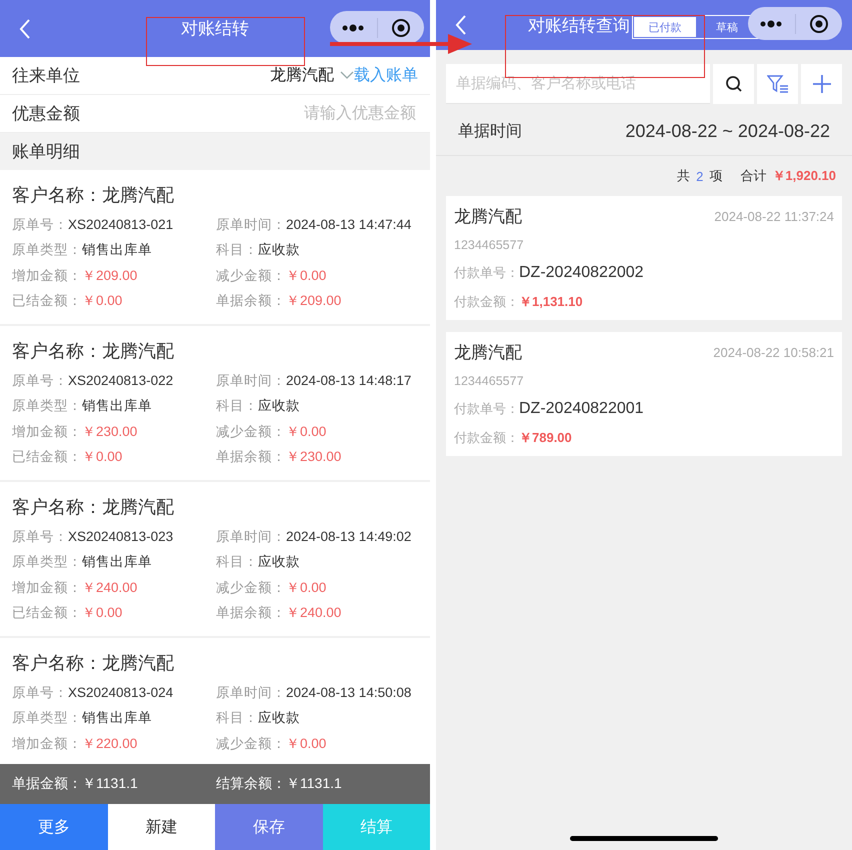 This screenshot has width=852, height=850. What do you see at coordinates (54, 827) in the screenshot?
I see `action-button: 更多` at bounding box center [54, 827].